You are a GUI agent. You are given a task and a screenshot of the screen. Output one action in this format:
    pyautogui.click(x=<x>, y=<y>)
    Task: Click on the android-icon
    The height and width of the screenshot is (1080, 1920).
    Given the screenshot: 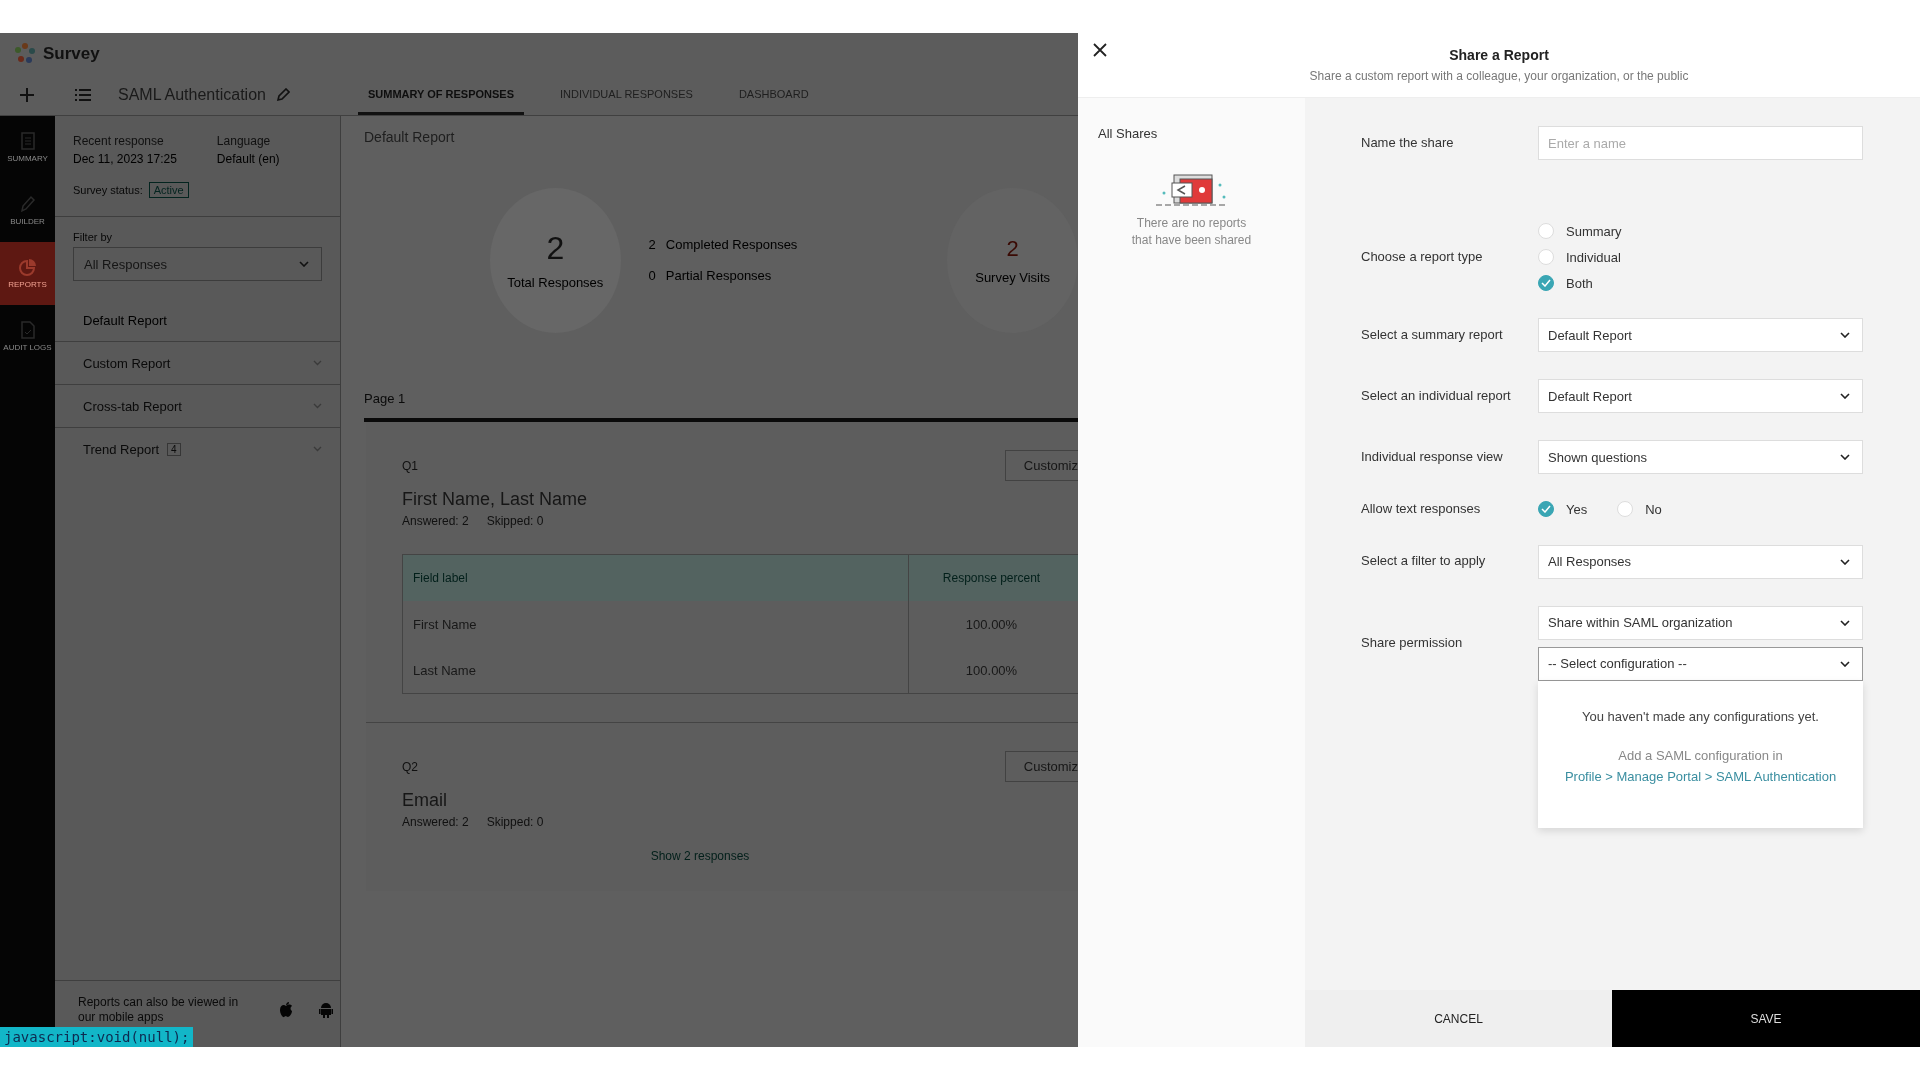 What is the action you would take?
    pyautogui.click(x=326, y=1010)
    